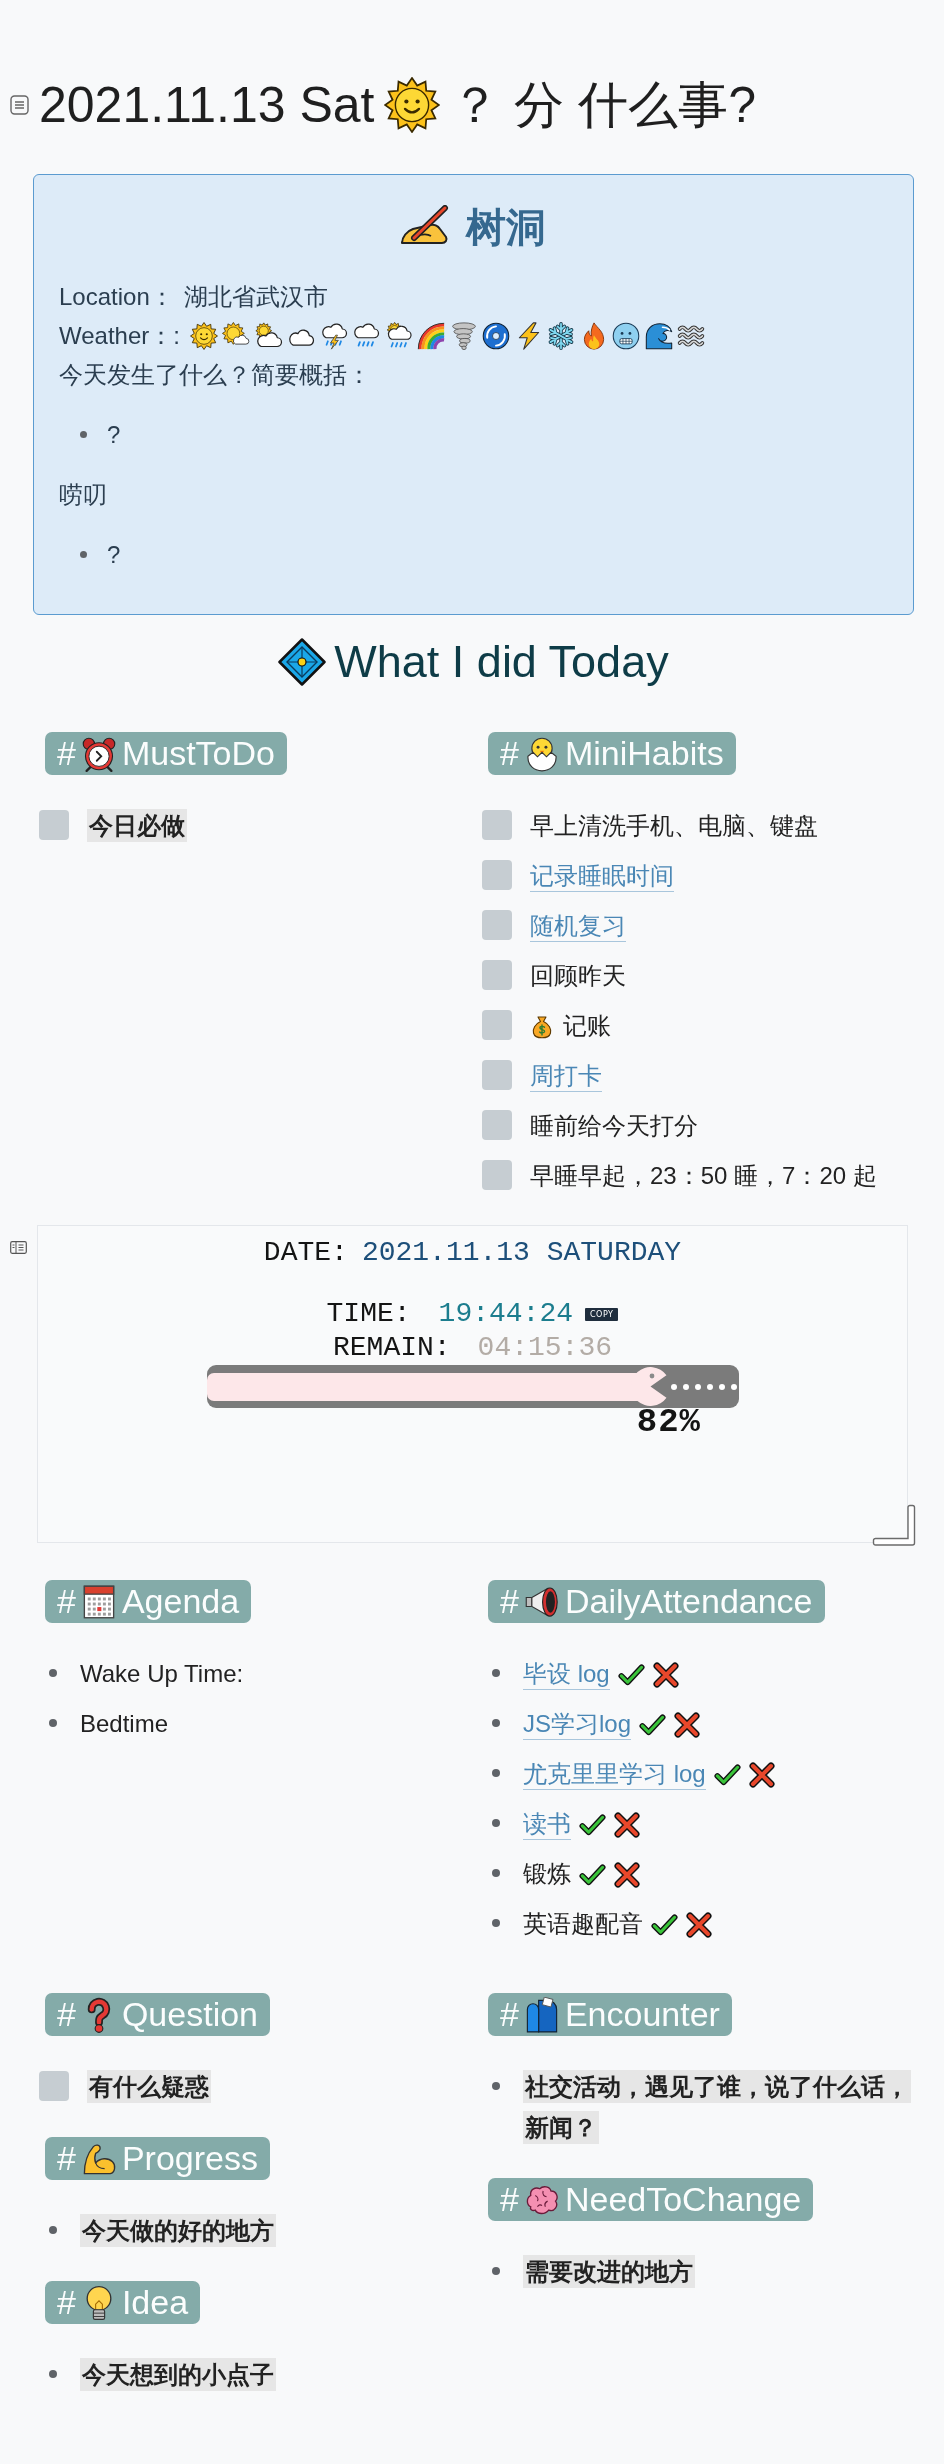 This screenshot has width=944, height=2464. Describe the element at coordinates (215, 375) in the screenshot. I see `prompt-text: 今天发生了什么？简要概括：` at that location.